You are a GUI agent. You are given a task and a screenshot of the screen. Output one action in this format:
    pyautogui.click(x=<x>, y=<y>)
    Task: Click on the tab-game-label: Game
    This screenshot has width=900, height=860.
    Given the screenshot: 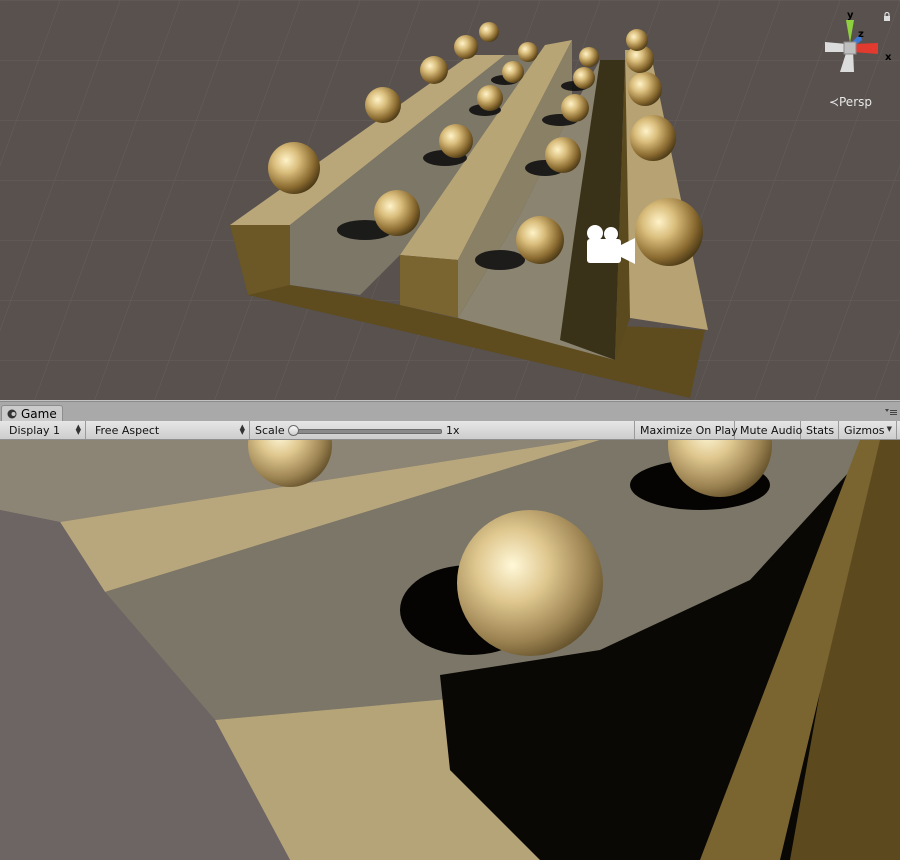 What is the action you would take?
    pyautogui.click(x=39, y=414)
    